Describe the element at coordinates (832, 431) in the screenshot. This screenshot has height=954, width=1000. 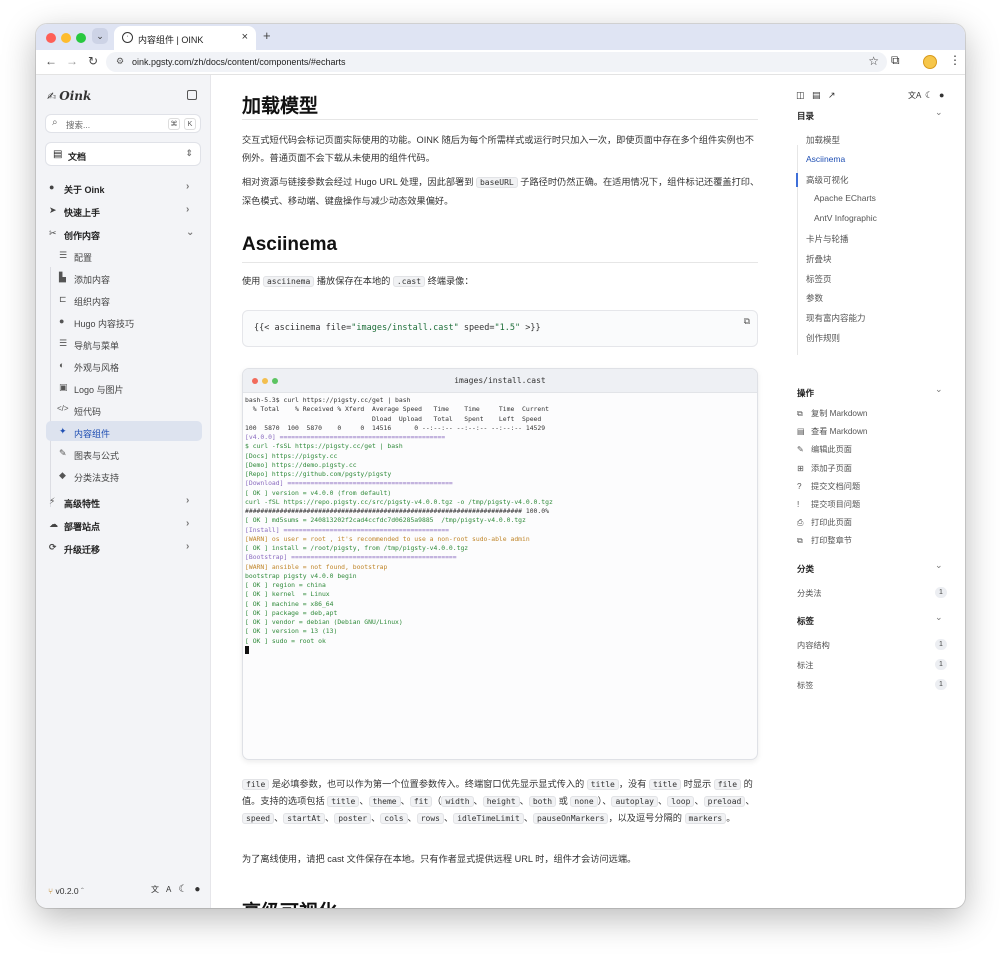
I see `action-item: ▤ 查看 Markdown` at that location.